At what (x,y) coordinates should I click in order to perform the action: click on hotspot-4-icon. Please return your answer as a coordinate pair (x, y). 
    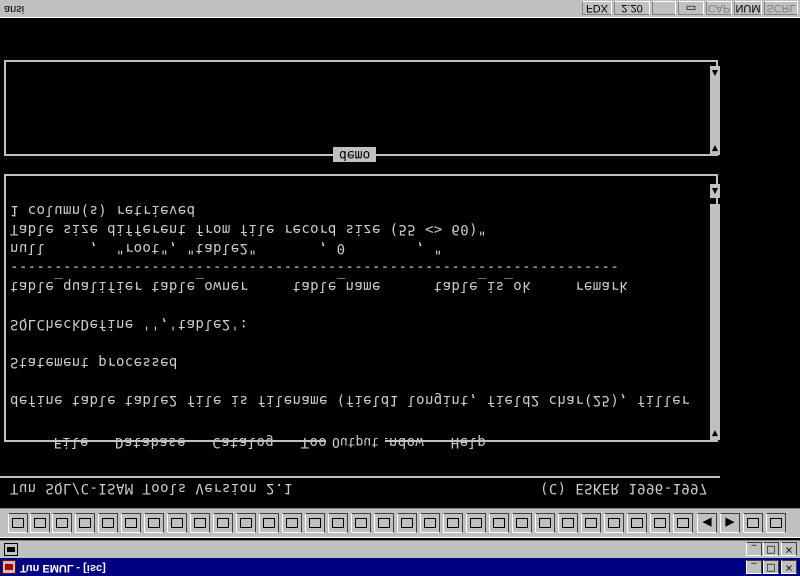
    Looking at the image, I should click on (614, 523).